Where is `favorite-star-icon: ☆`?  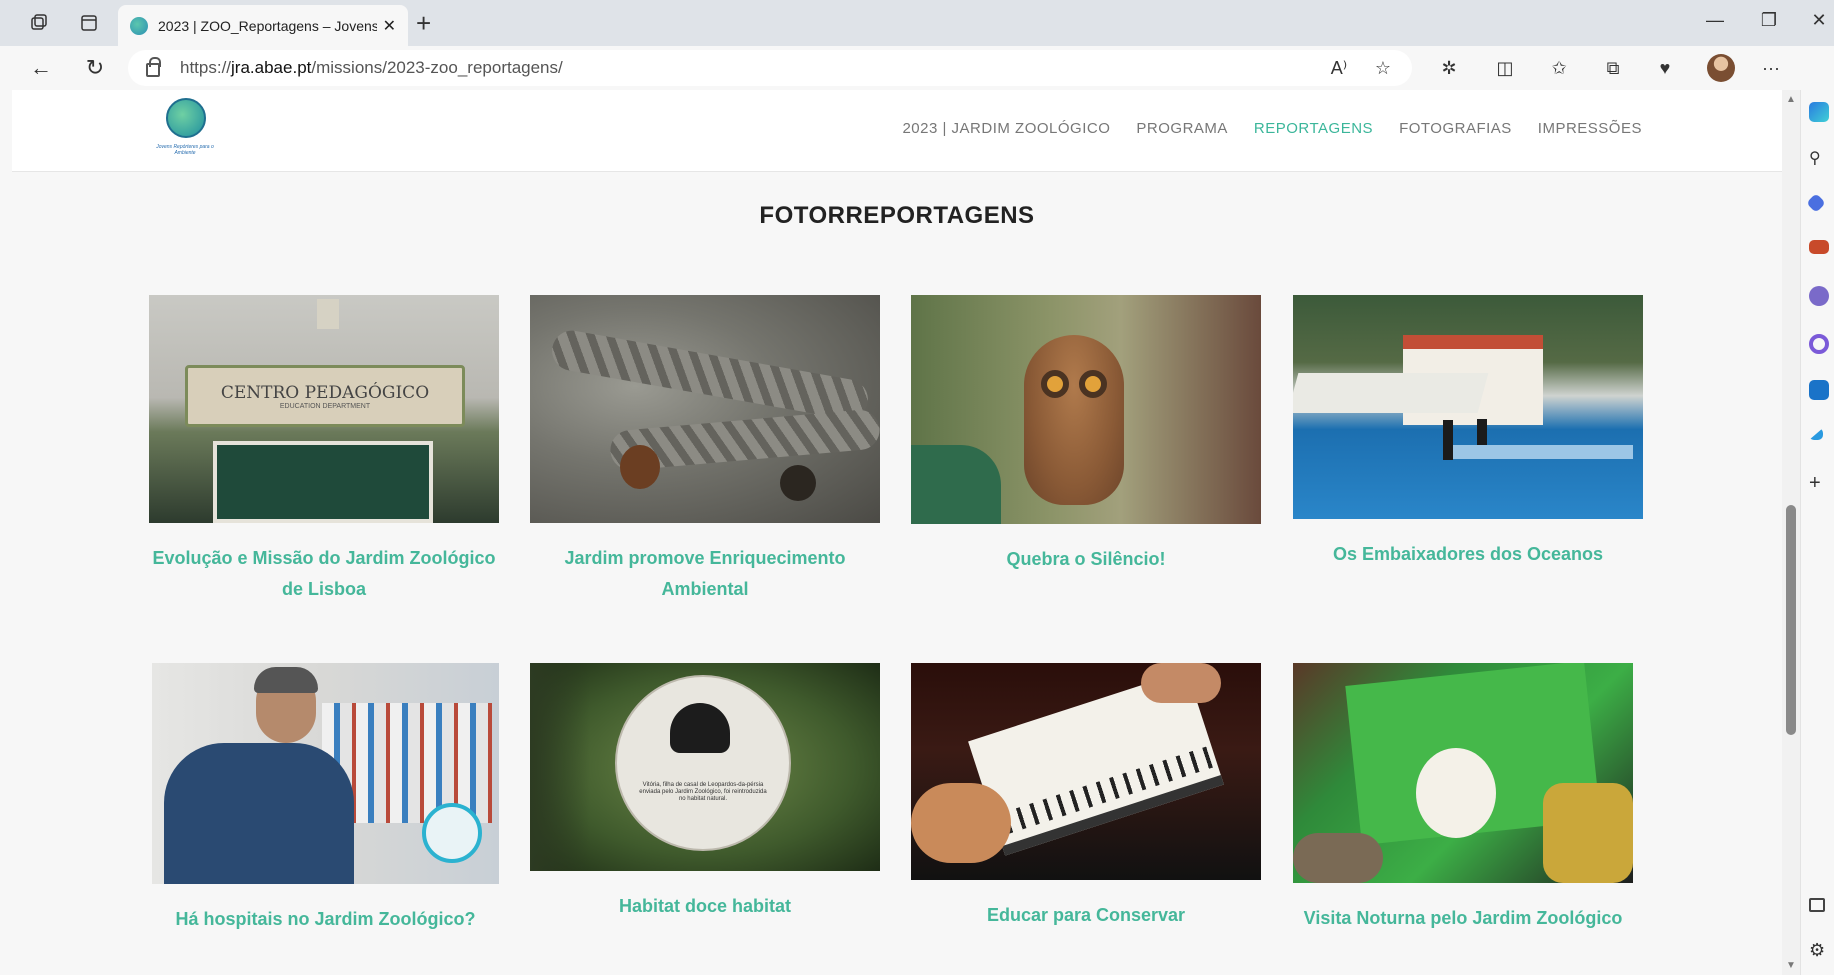
favorite-star-icon: ☆ is located at coordinates (1383, 68).